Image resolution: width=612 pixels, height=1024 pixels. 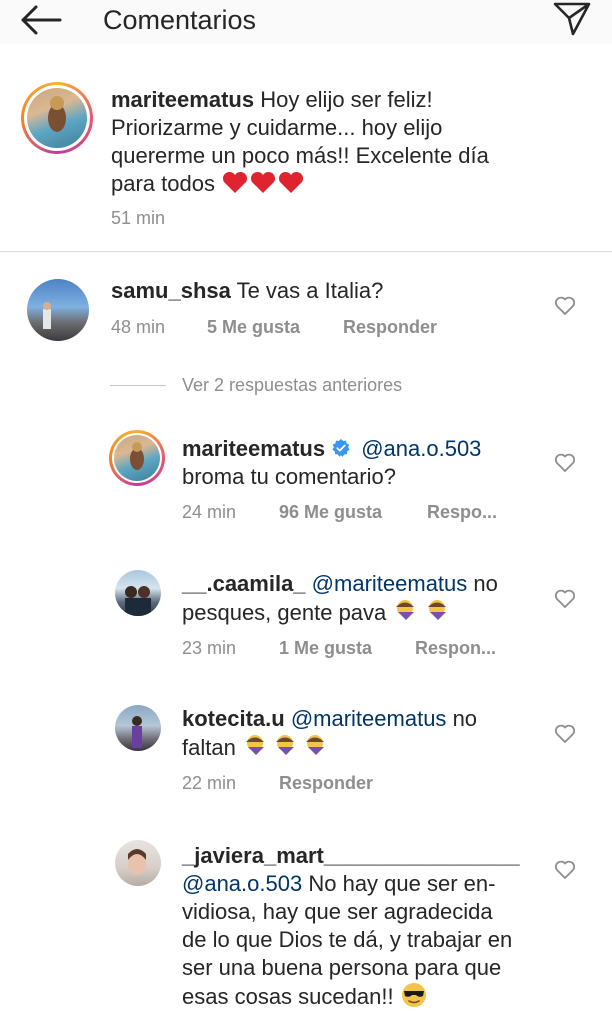 What do you see at coordinates (346, 99) in the screenshot?
I see `caption-line1: Hoy elijo ser feliz!` at bounding box center [346, 99].